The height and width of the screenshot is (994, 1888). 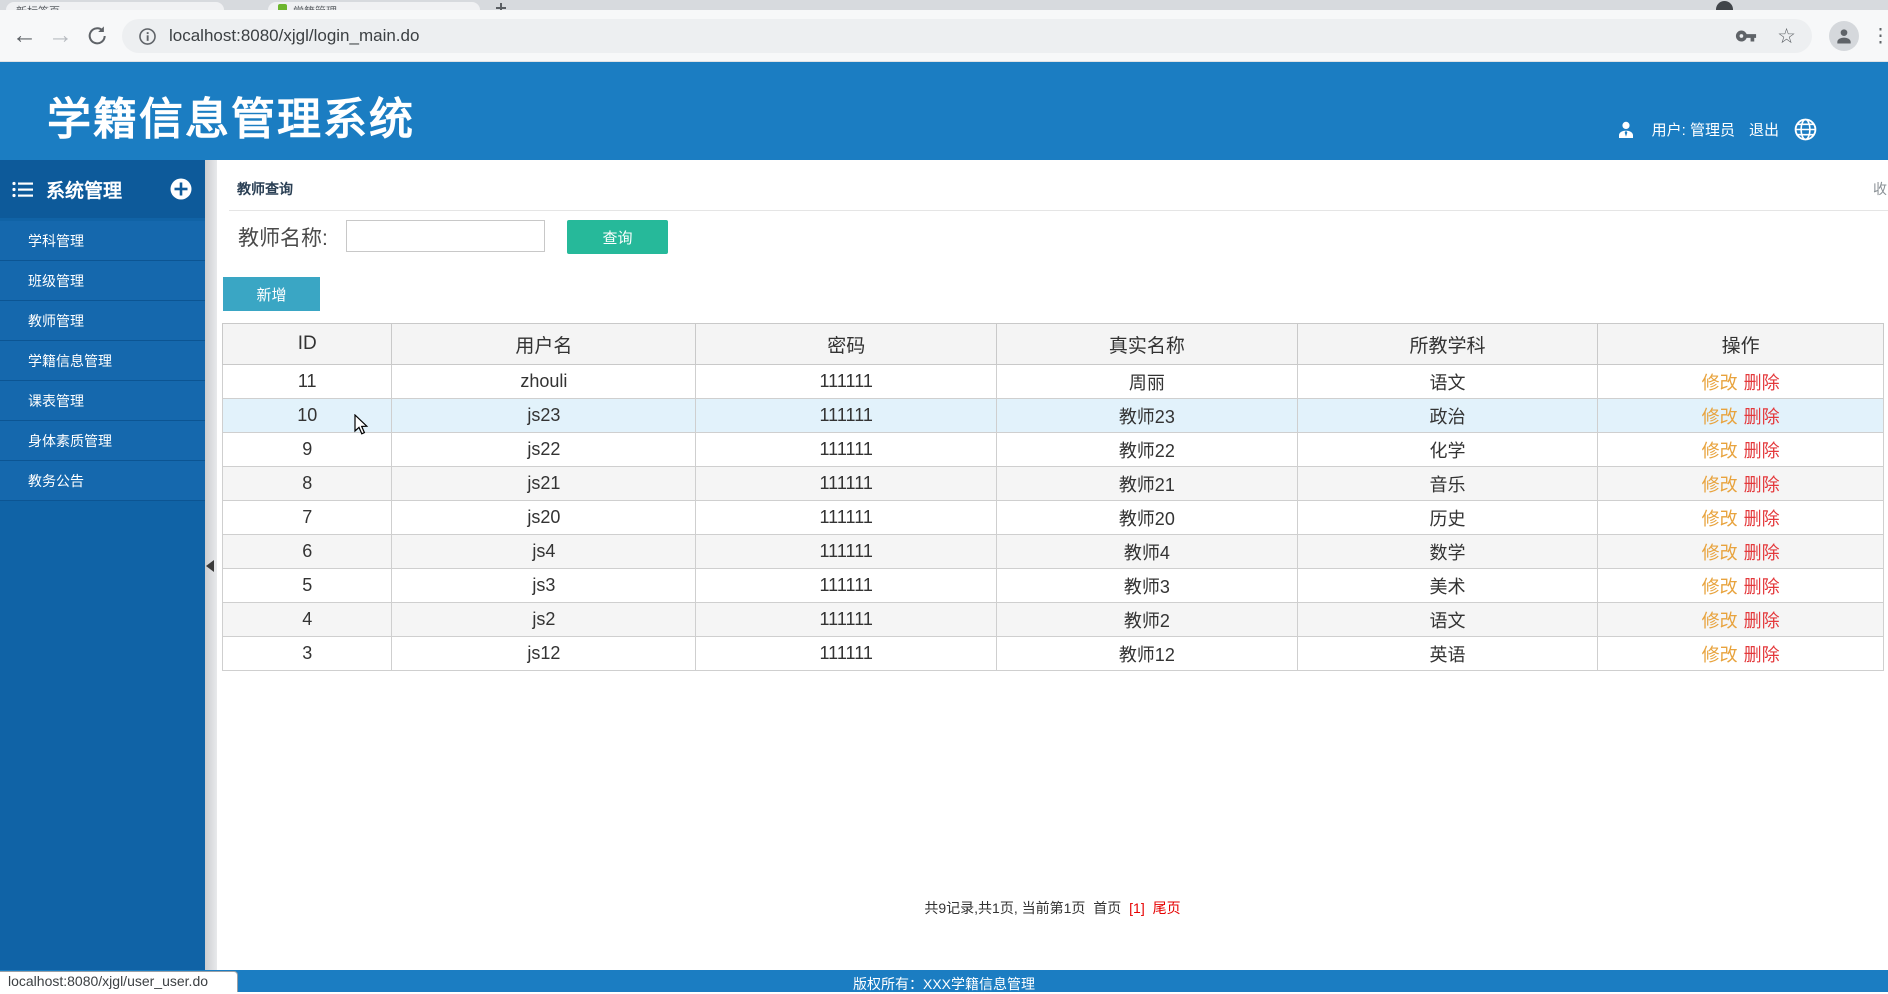 What do you see at coordinates (1147, 654) in the screenshot?
I see `cell-realname: 教师12` at bounding box center [1147, 654].